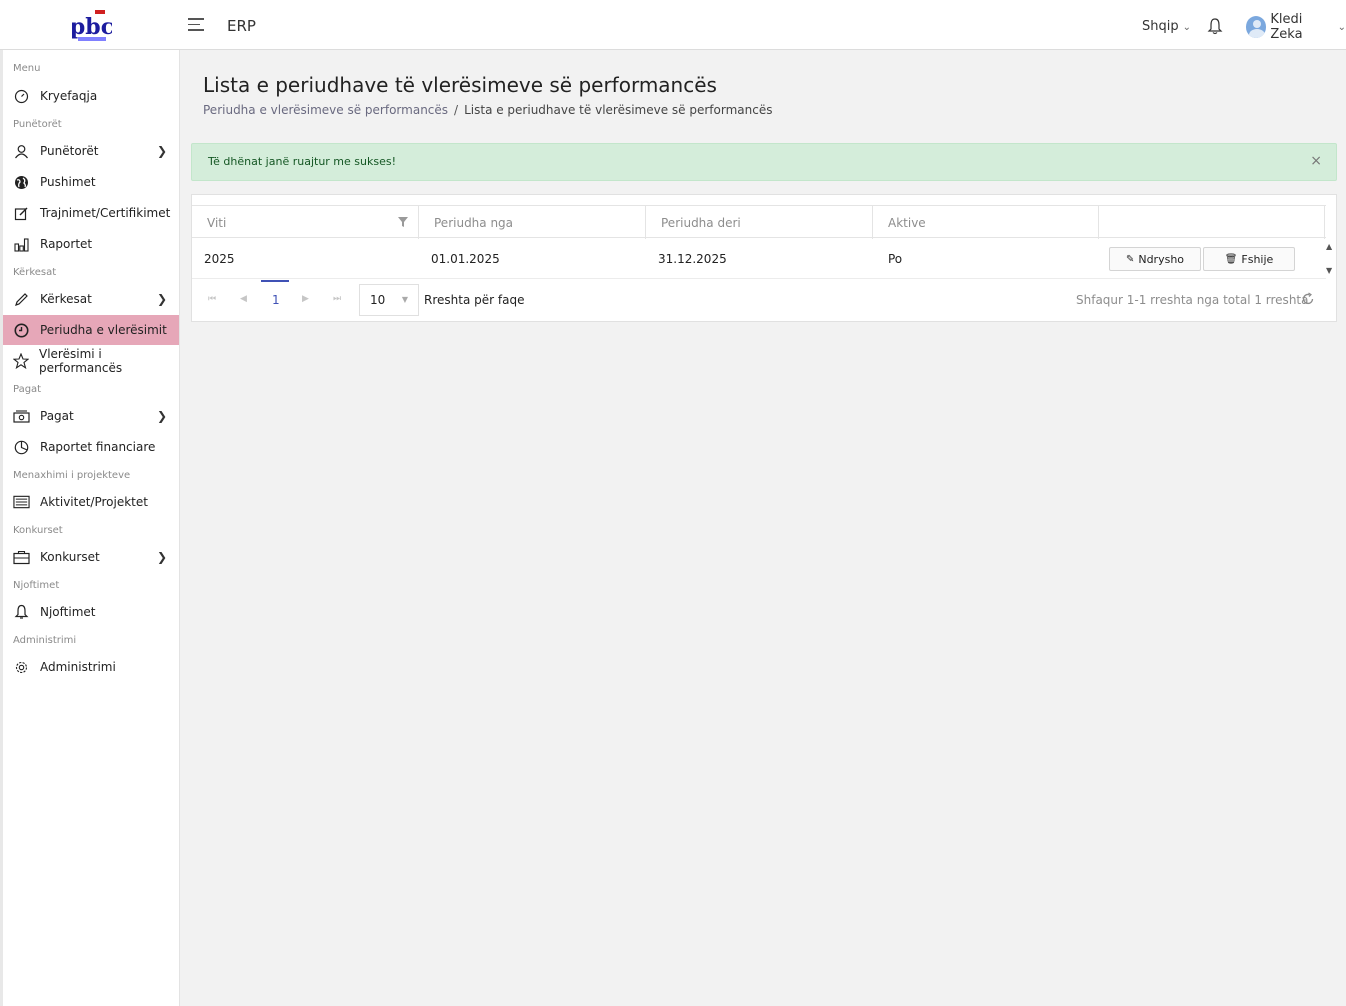  I want to click on sidebar-item-njoftimet: Njoftimet, so click(91, 612).